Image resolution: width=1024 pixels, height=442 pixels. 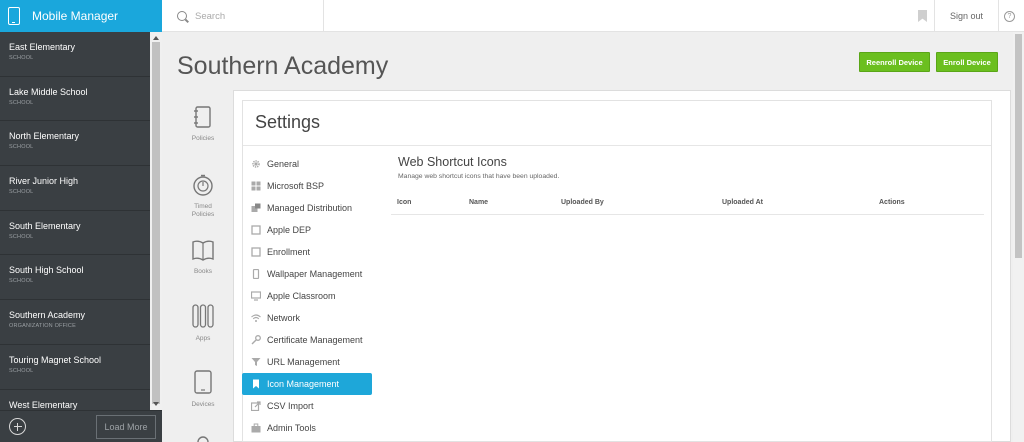 What do you see at coordinates (894, 62) in the screenshot?
I see `reenroll-device-button: Reenroll Device` at bounding box center [894, 62].